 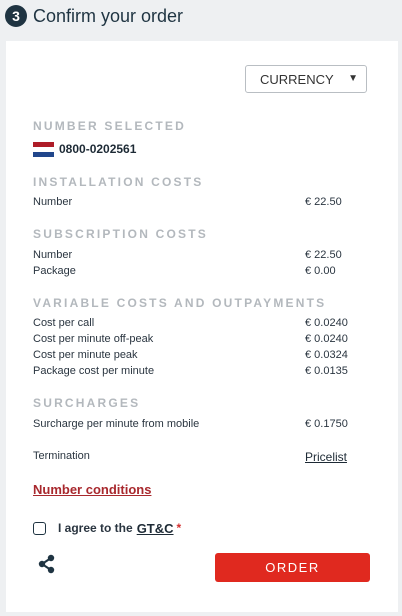 What do you see at coordinates (47, 564) in the screenshot?
I see `share-icon` at bounding box center [47, 564].